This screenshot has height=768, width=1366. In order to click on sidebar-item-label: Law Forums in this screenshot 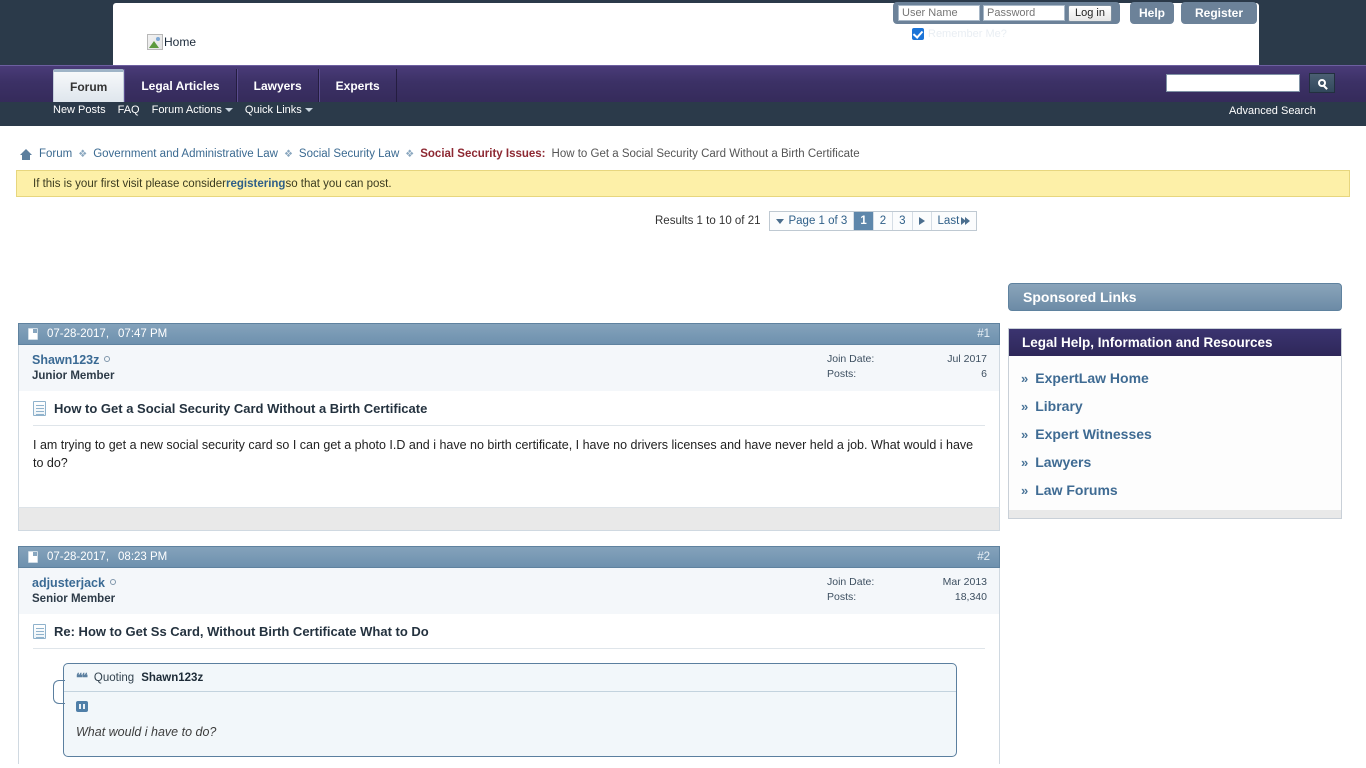, I will do `click(1076, 490)`.